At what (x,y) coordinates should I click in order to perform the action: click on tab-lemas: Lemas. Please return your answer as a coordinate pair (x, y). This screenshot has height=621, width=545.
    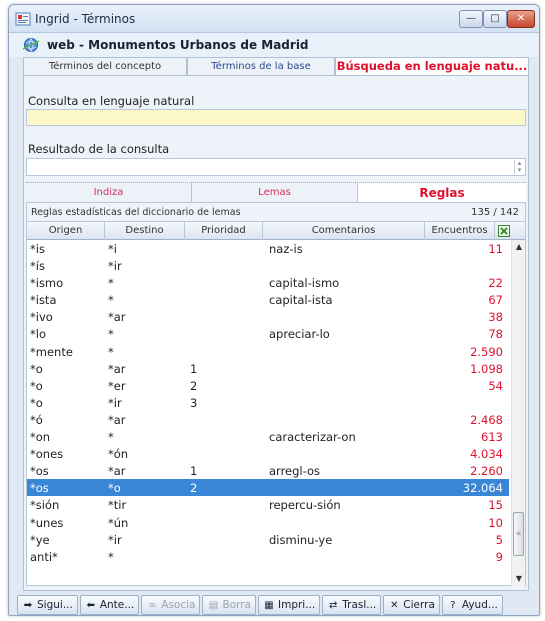
    Looking at the image, I should click on (275, 193).